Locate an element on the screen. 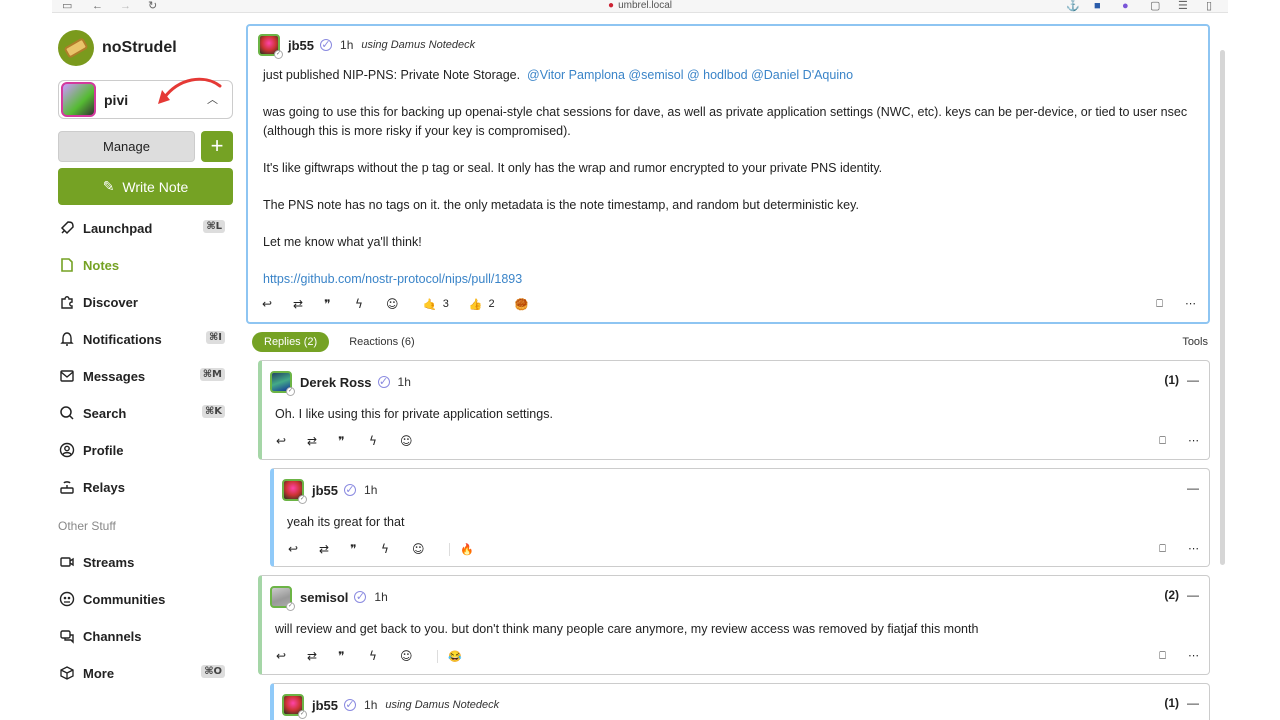  add-account-button: + is located at coordinates (217, 146).